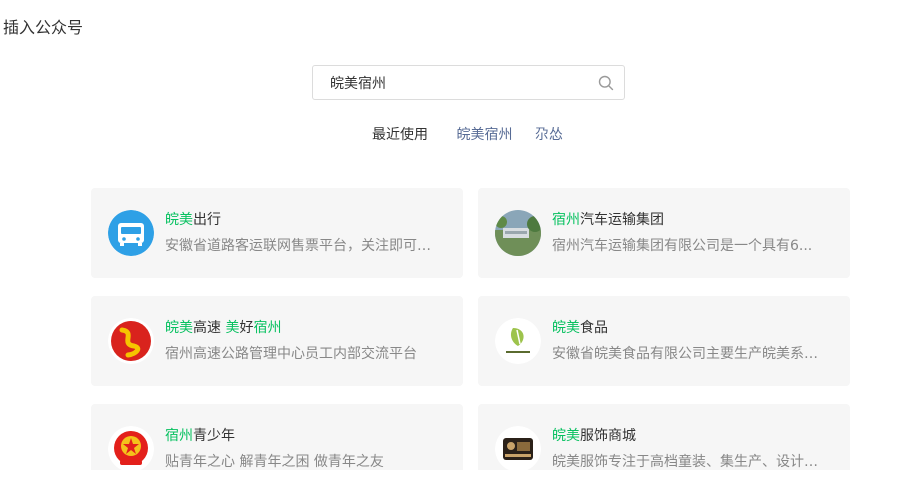  Describe the element at coordinates (664, 341) in the screenshot. I see `account-card: 皖美食品 安徽省皖美食品有限公司主要生产皖美系列产品` at that location.